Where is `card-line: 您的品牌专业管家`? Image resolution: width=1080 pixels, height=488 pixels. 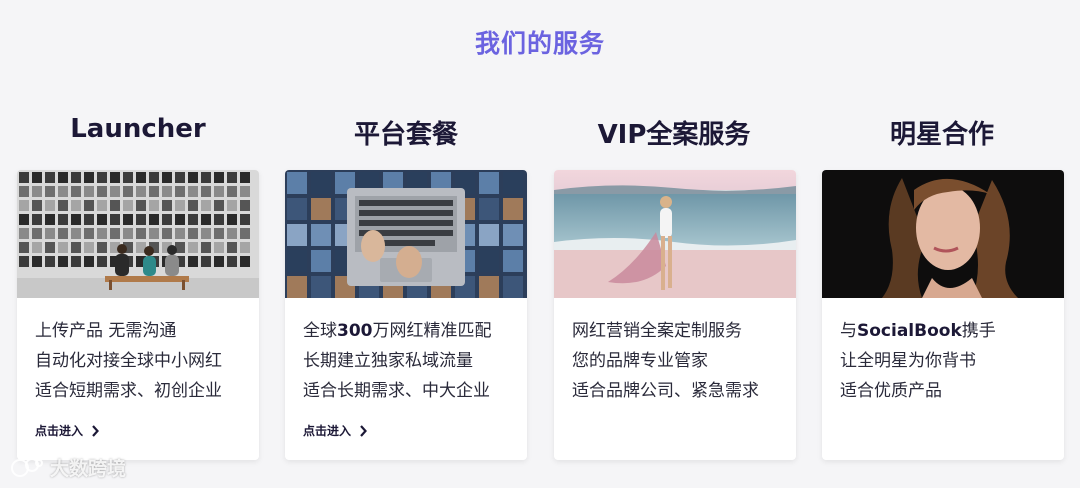
card-line: 您的品牌专业管家 is located at coordinates (640, 361).